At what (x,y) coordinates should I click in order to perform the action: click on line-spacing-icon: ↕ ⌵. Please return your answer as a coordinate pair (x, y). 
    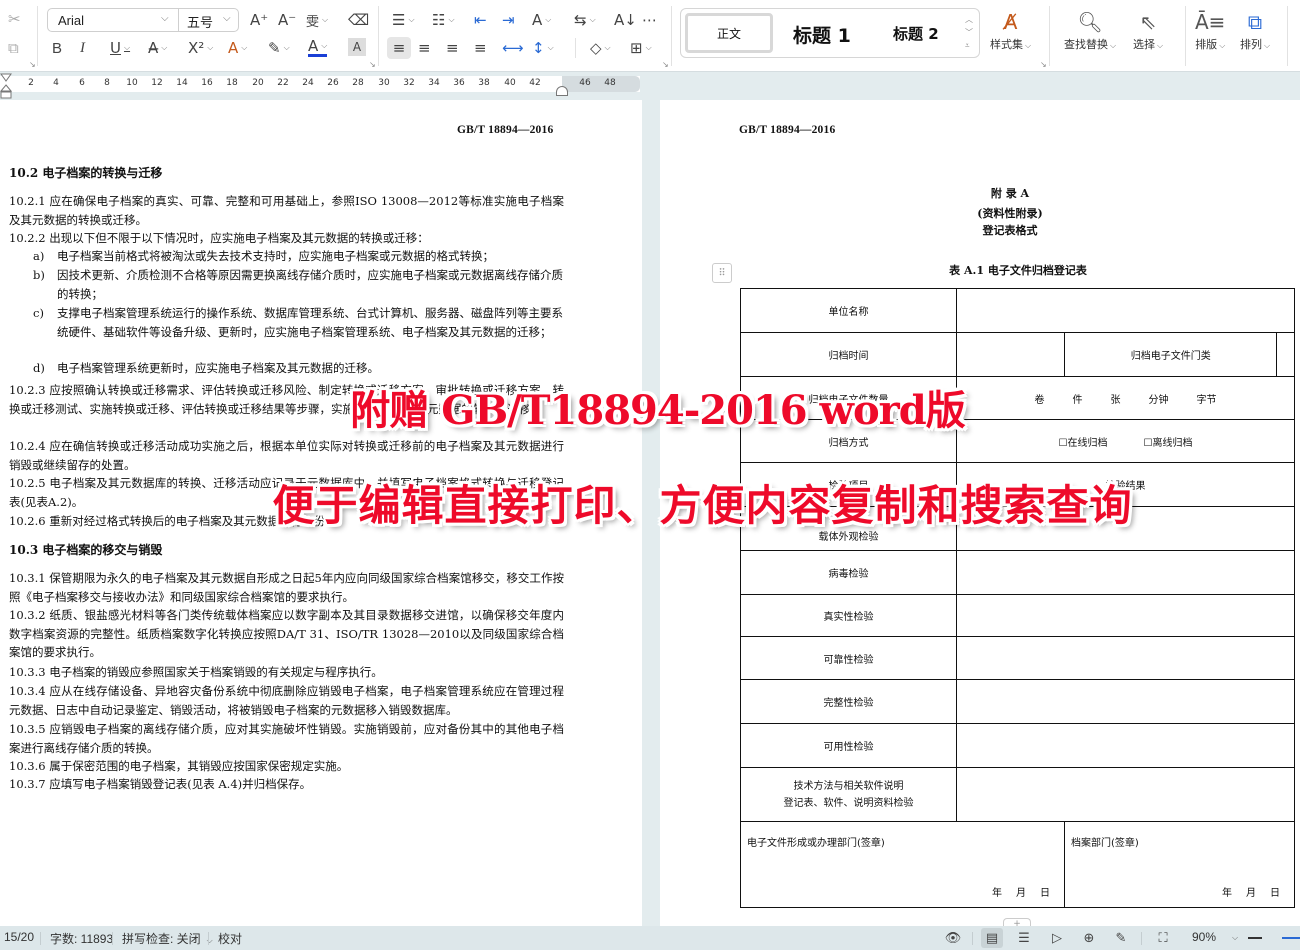
    Looking at the image, I should click on (543, 48).